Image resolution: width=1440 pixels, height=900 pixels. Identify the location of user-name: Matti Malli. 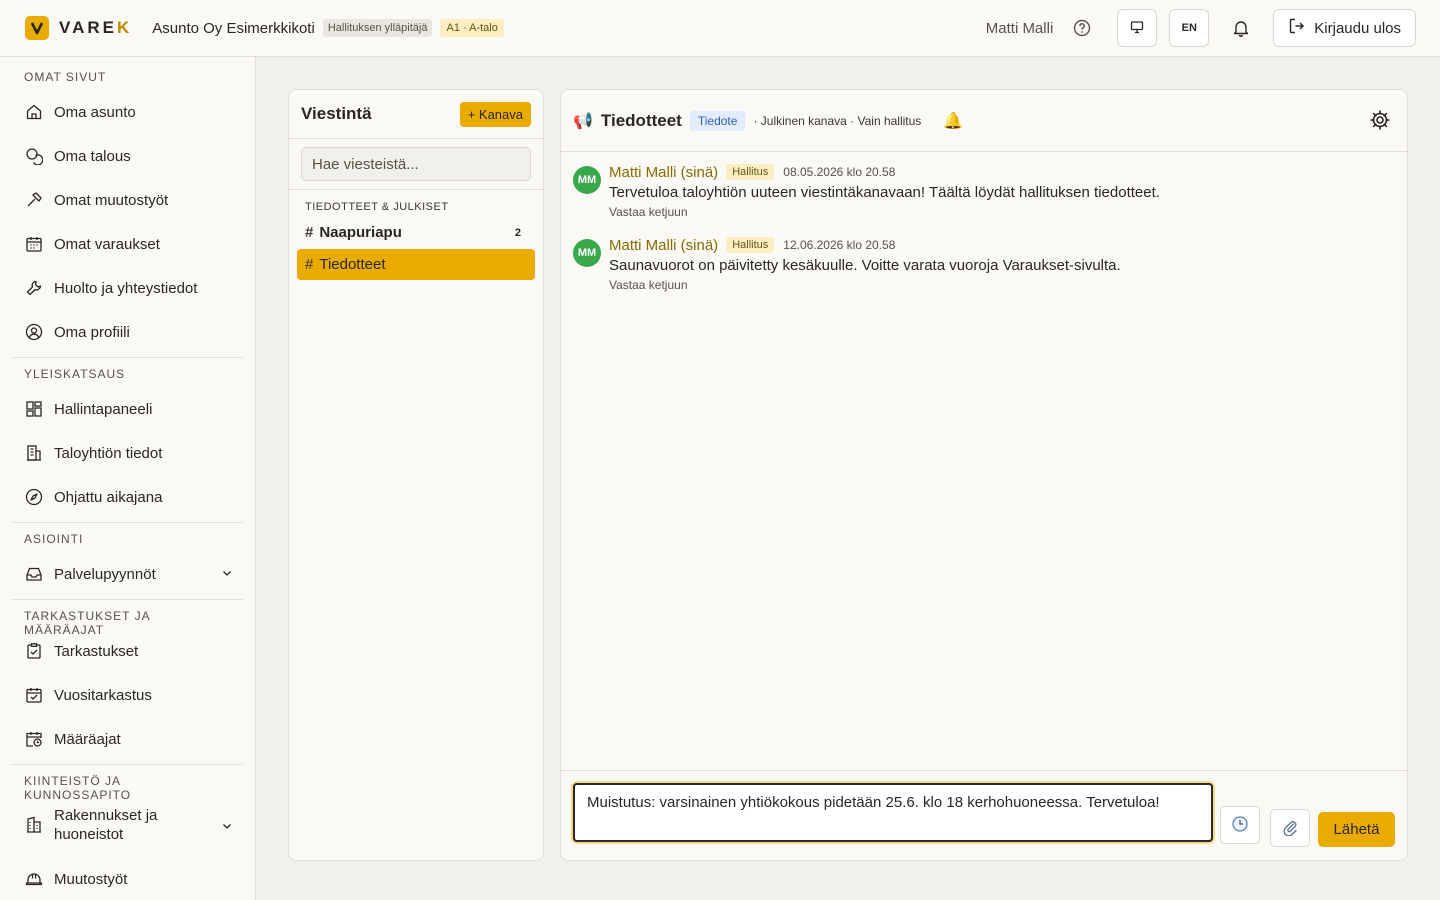
(1019, 28).